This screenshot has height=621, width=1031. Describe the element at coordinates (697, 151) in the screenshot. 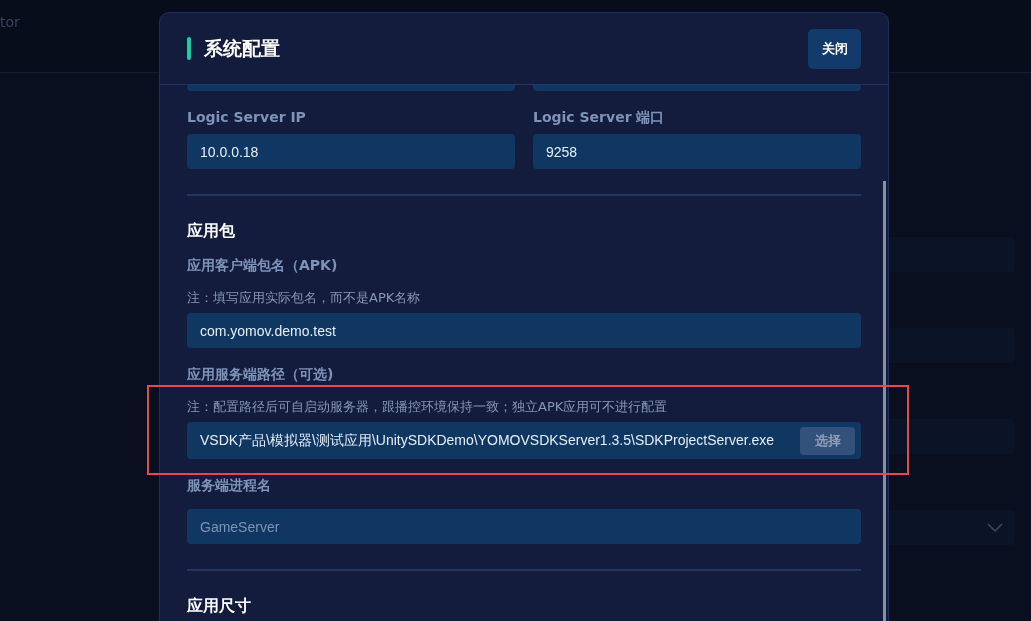

I see `input-field: 9258` at that location.